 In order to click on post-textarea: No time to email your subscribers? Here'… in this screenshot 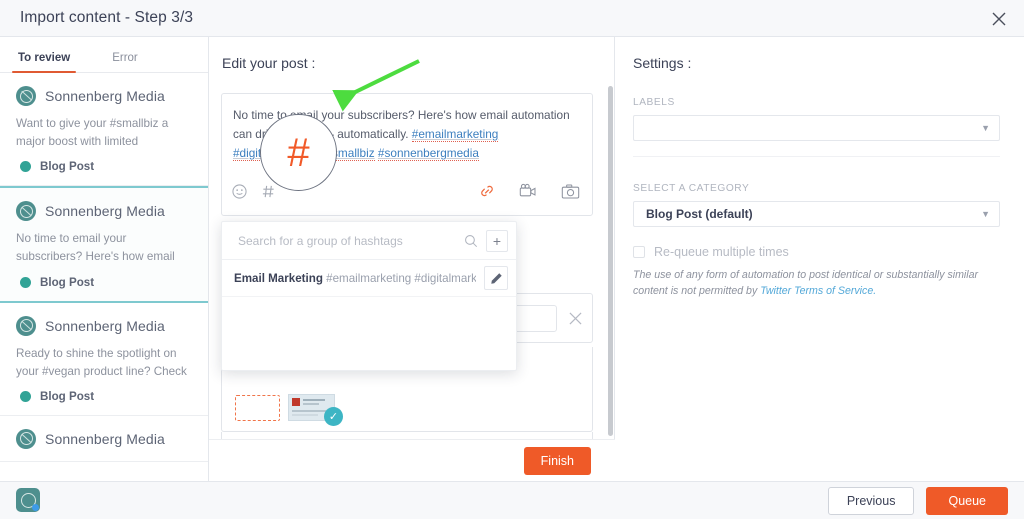, I will do `click(407, 130)`.